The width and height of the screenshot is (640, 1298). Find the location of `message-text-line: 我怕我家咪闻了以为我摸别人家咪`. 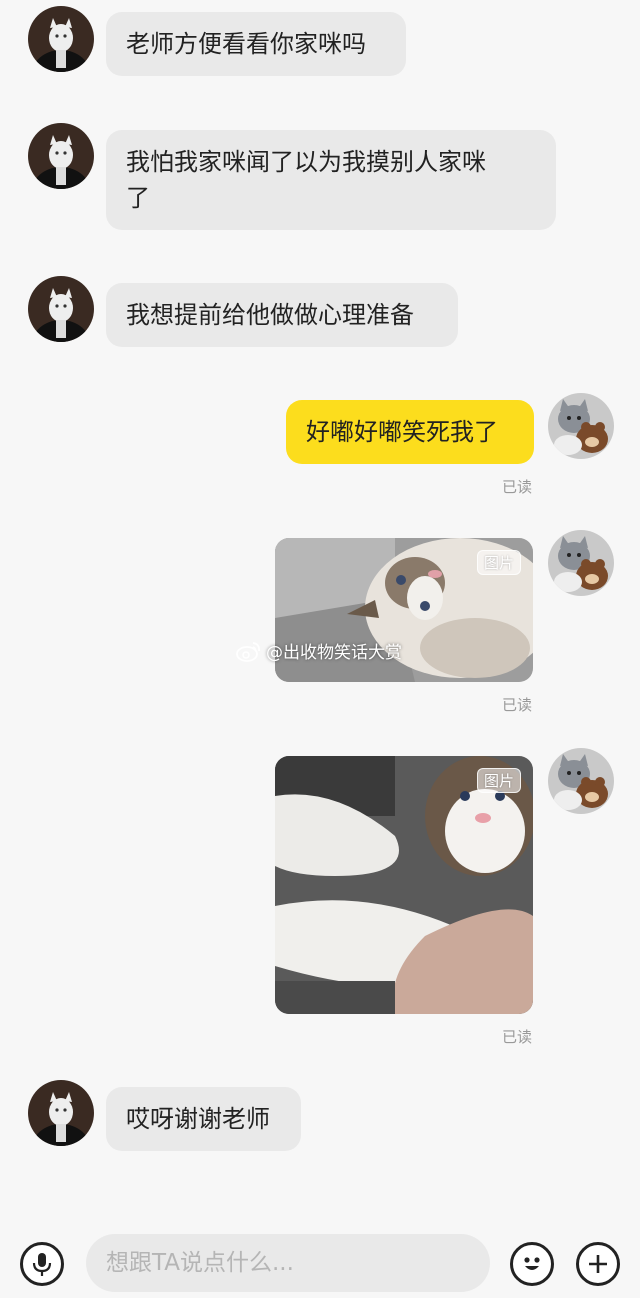

message-text-line: 我怕我家咪闻了以为我摸别人家咪 is located at coordinates (306, 162).